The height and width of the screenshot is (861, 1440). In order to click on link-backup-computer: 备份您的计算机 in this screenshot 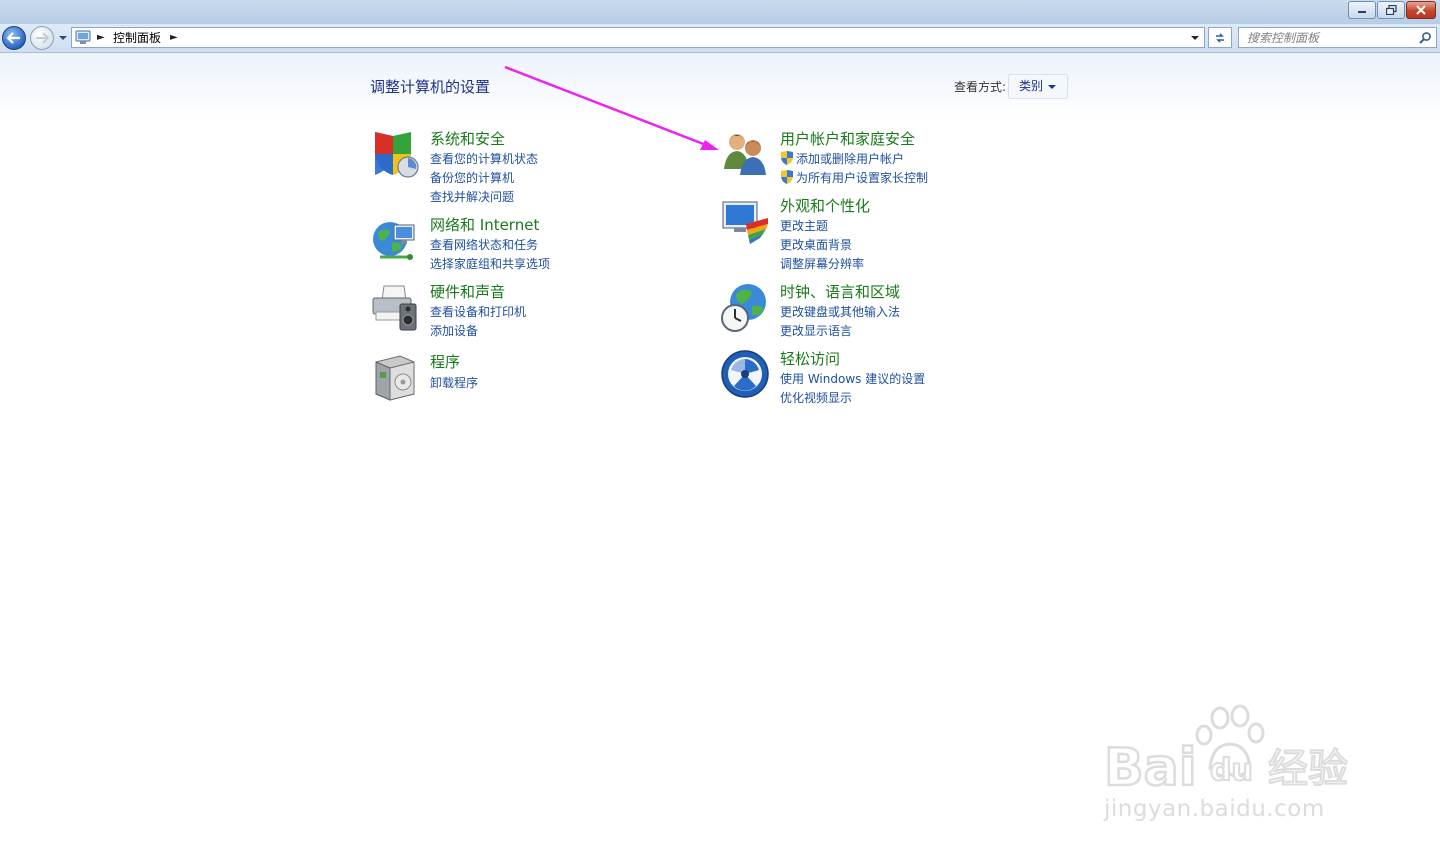, I will do `click(484, 178)`.